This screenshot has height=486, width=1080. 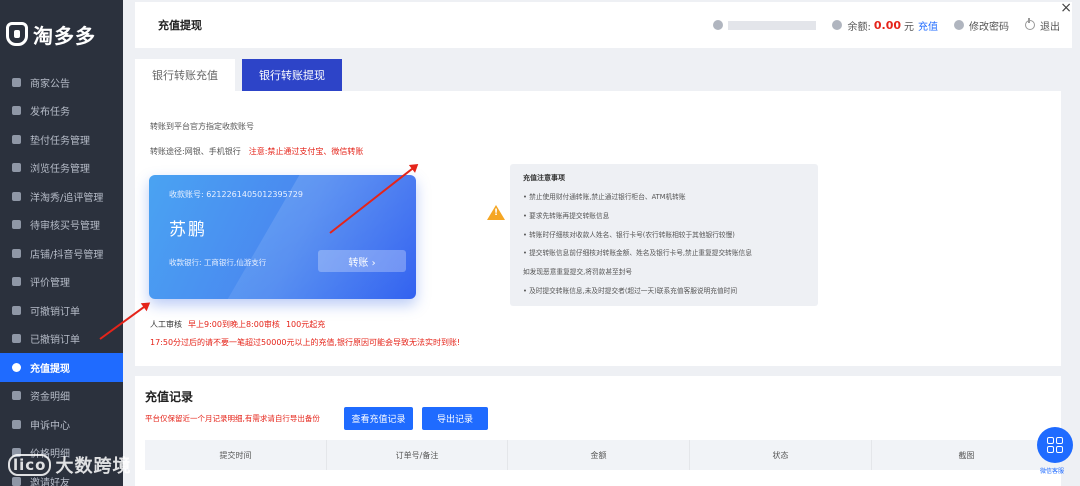 I want to click on grid-icon, so click(x=1055, y=445).